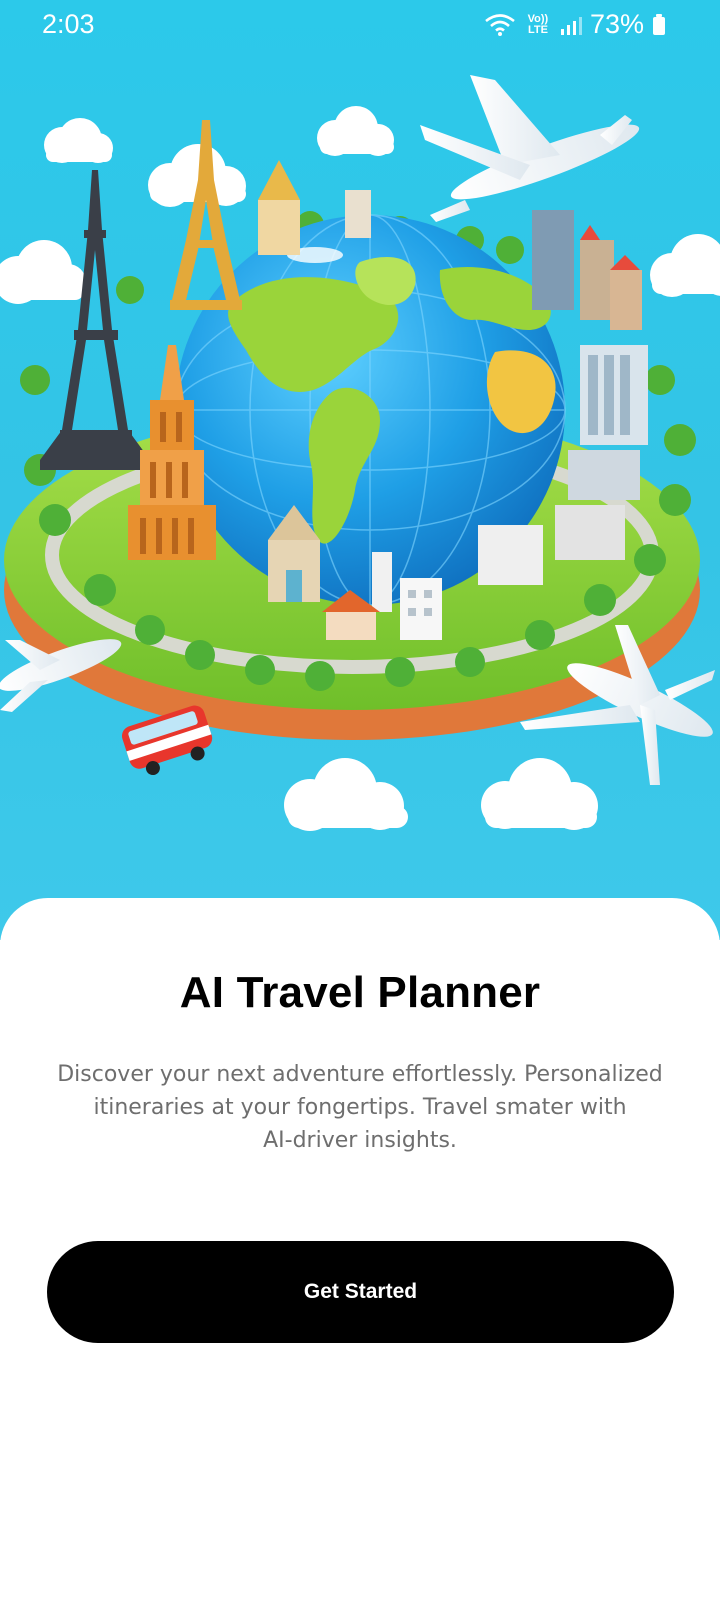 This screenshot has width=720, height=1600. Describe the element at coordinates (206, 215) in the screenshot. I see `golden-tower-icon` at that location.